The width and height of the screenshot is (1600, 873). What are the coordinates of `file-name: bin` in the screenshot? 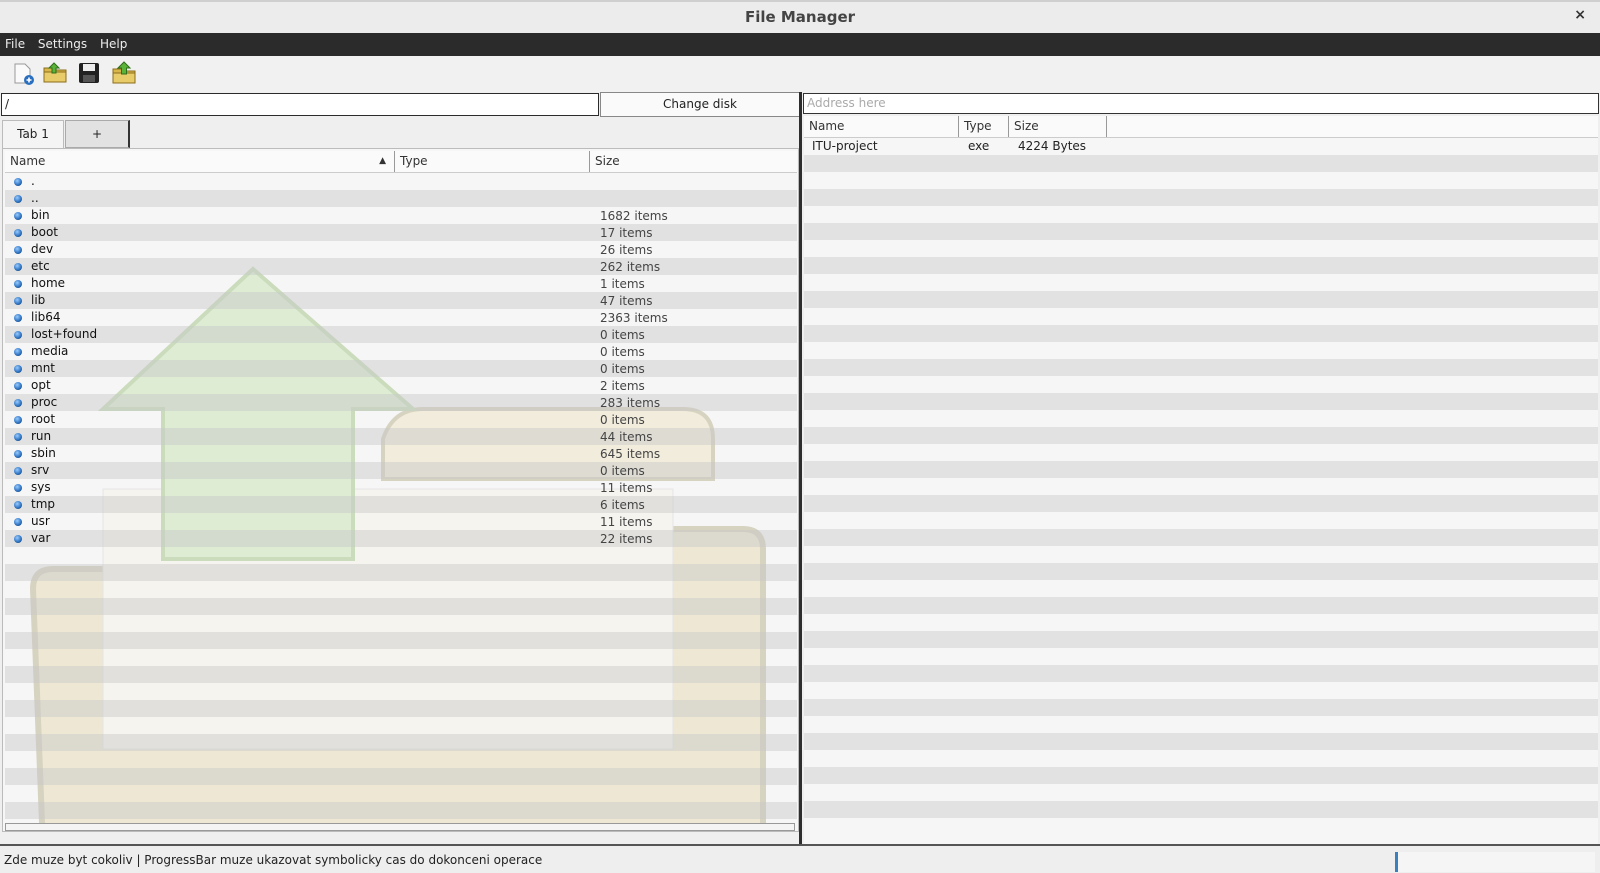 It's located at (40, 215).